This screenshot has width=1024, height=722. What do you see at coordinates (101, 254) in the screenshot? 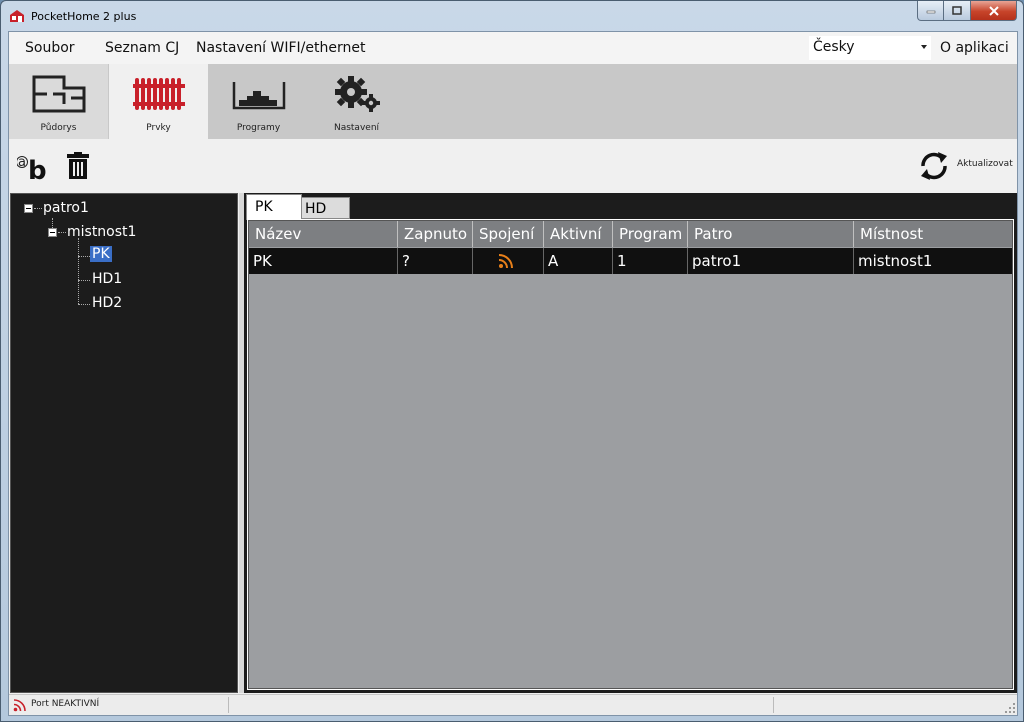
I see `tree-node-device-pk: PK` at bounding box center [101, 254].